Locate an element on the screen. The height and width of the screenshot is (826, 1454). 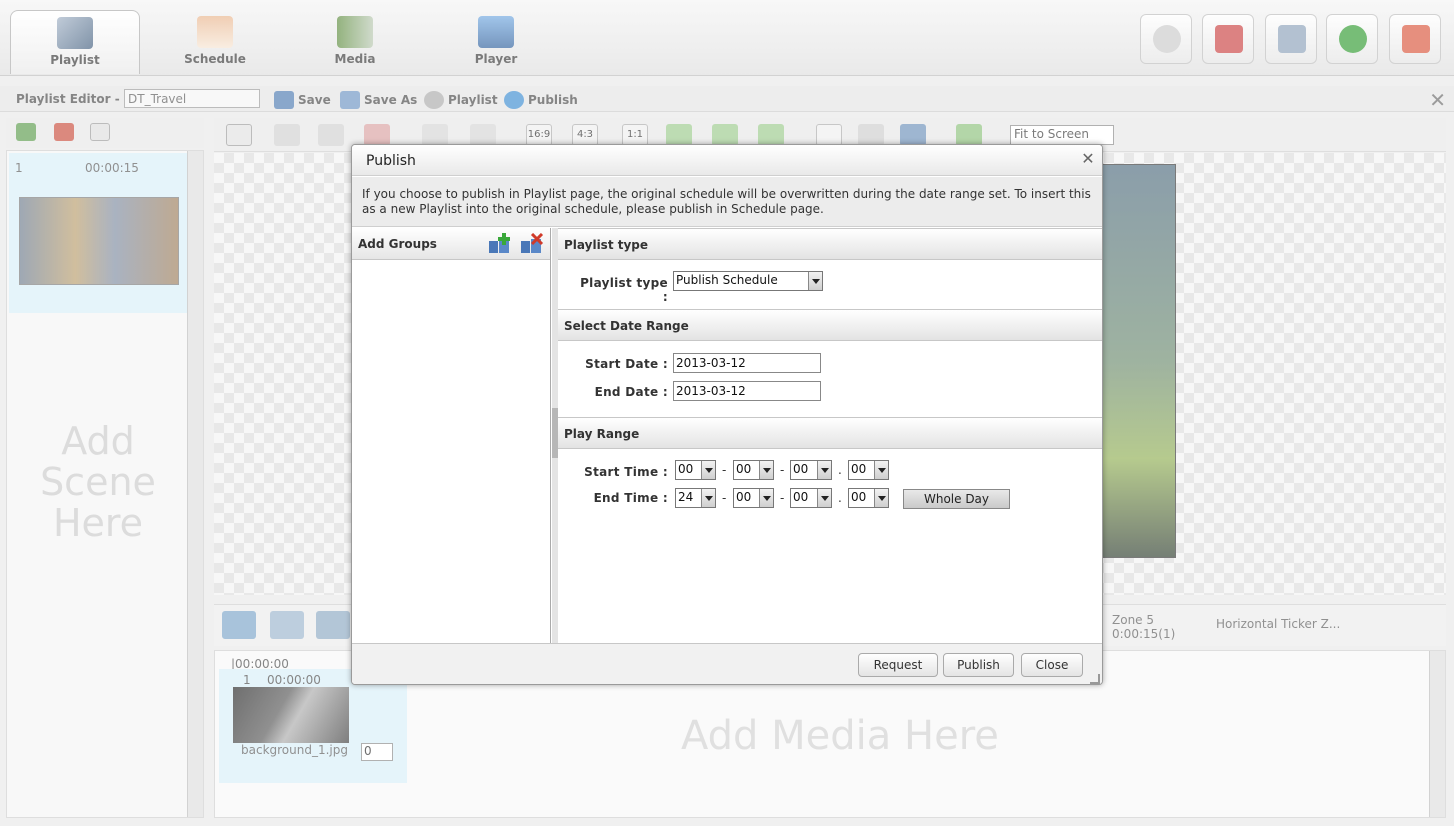
playlist-type-select: Publish Schedule is located at coordinates (748, 281).